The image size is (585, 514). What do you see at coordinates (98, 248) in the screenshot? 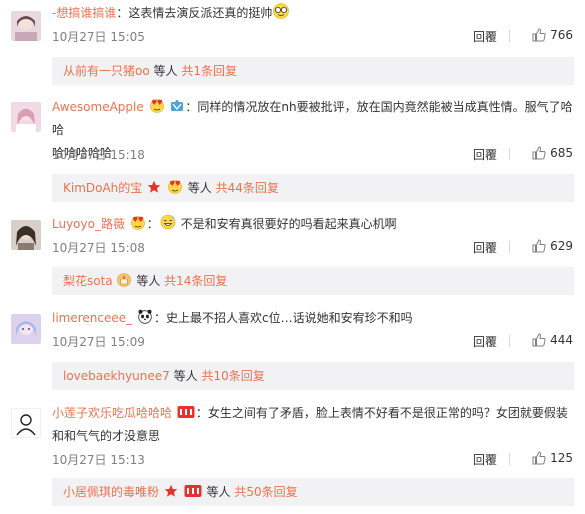
I see `timestamp: 10月27日 15:08` at bounding box center [98, 248].